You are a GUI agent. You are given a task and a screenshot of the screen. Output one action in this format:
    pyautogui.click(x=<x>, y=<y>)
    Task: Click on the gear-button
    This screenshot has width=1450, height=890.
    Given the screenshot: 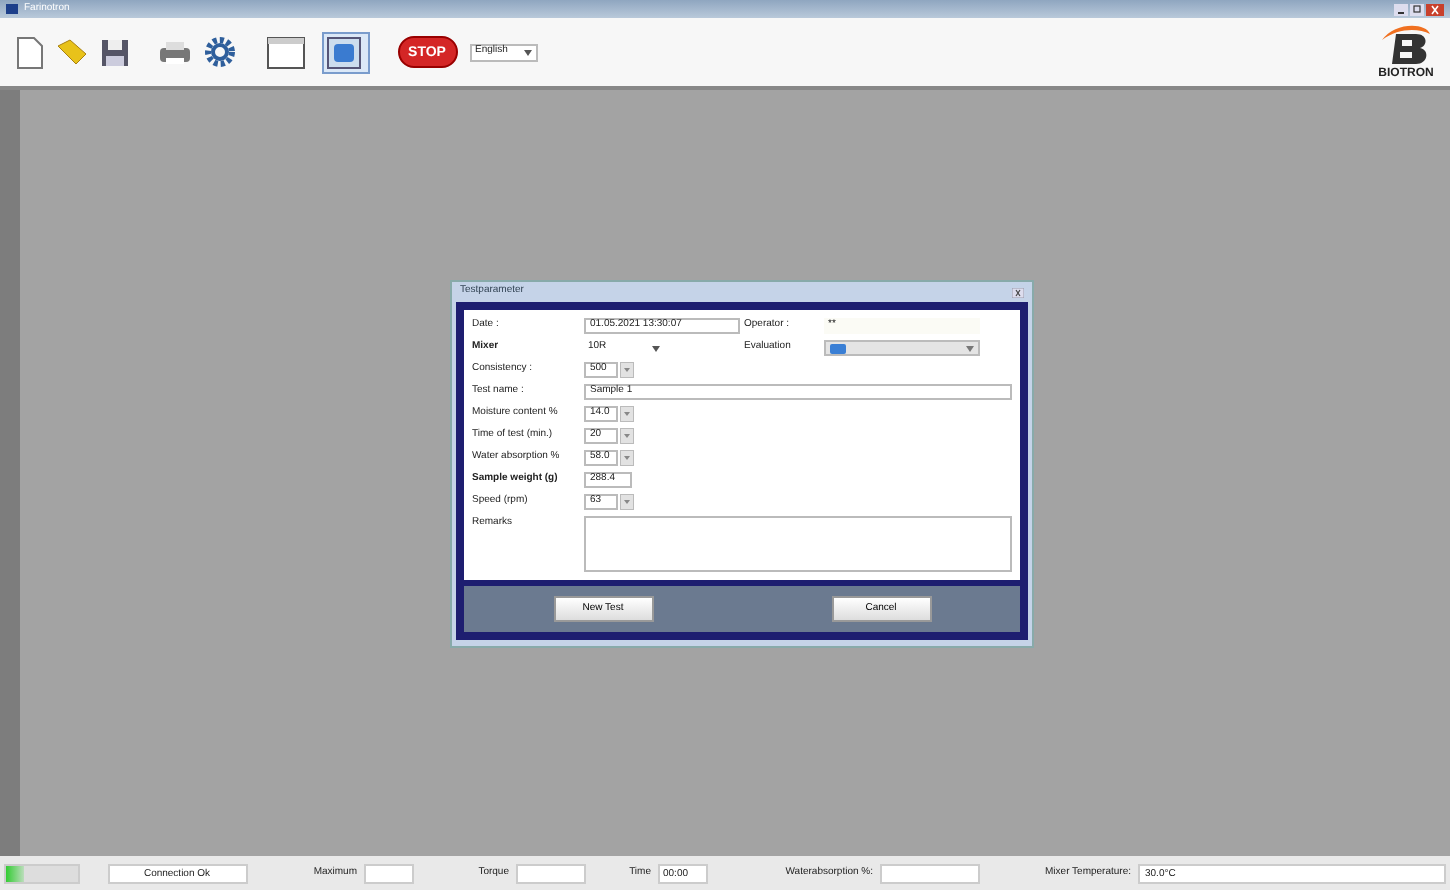 What is the action you would take?
    pyautogui.click(x=219, y=52)
    